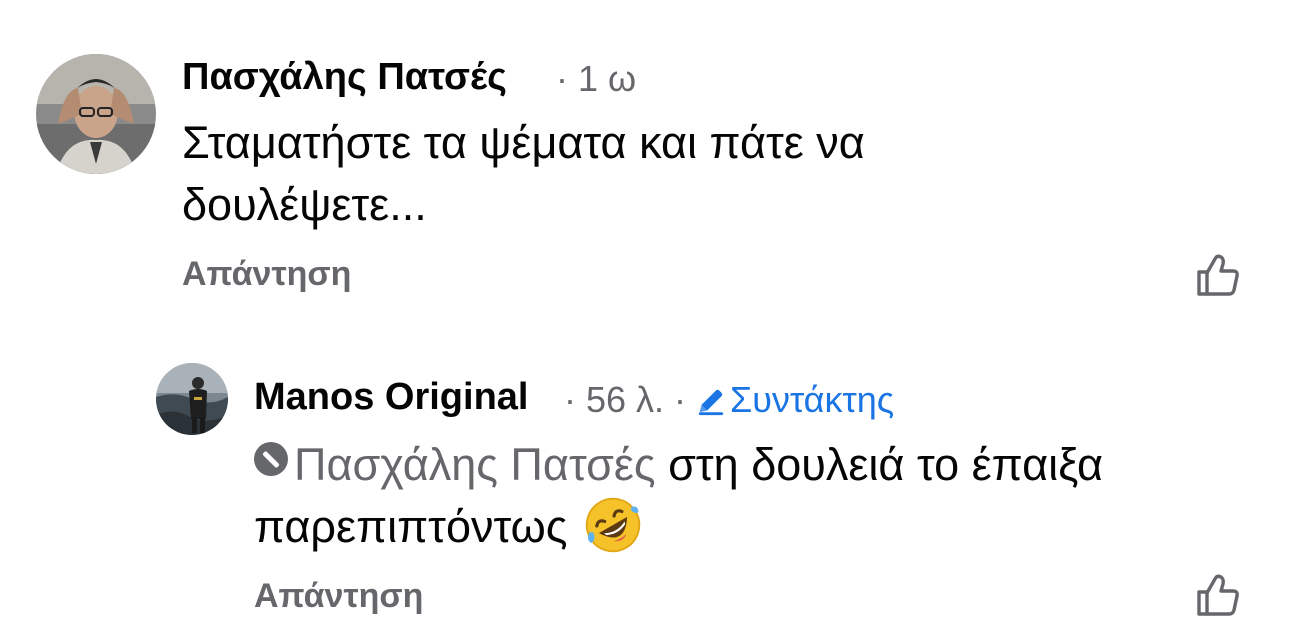  What do you see at coordinates (596, 79) in the screenshot?
I see `comment-timestamp: · 1 ω` at bounding box center [596, 79].